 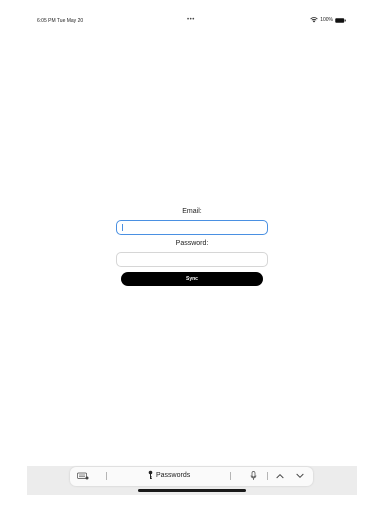 I want to click on multitasking-dots: •••, so click(x=191, y=20).